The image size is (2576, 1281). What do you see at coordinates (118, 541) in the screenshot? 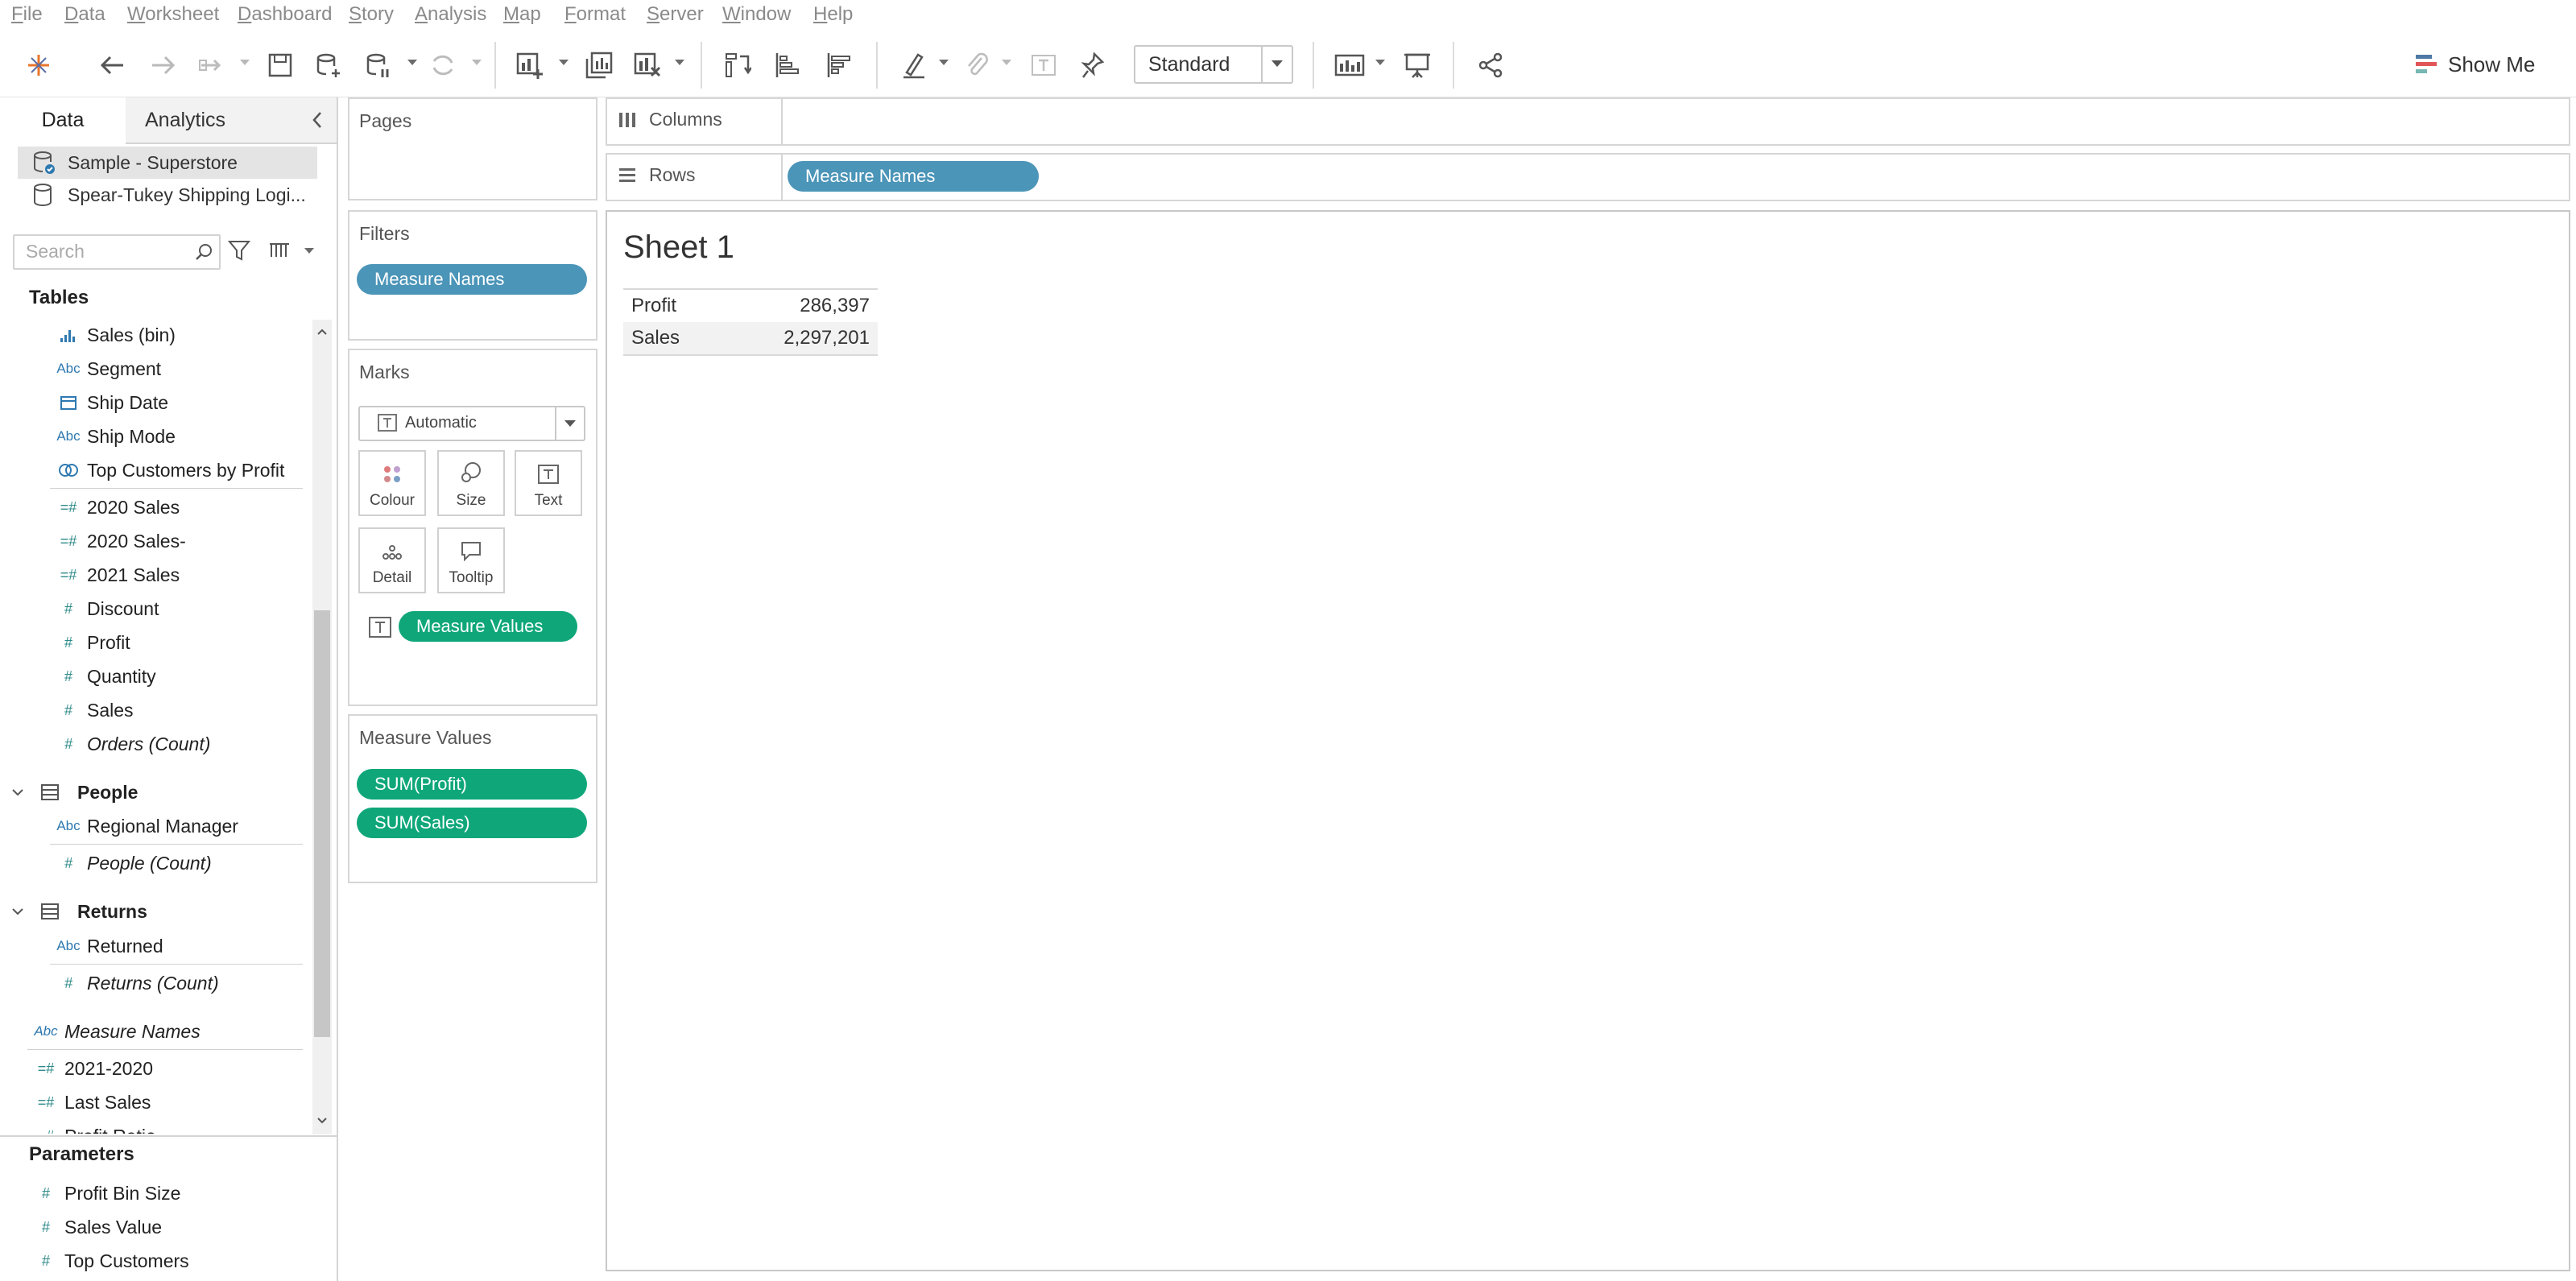
I see `field-2020-sales-minus: =# 2020 Sales-` at bounding box center [118, 541].